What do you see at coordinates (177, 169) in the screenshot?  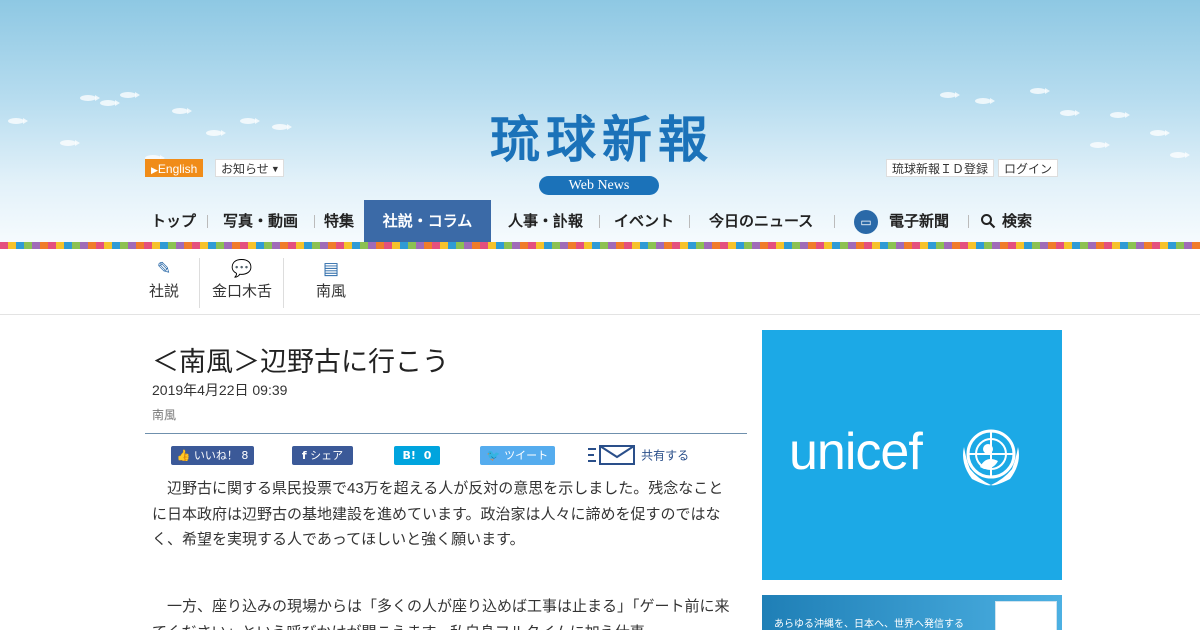 I see `english-label: English` at bounding box center [177, 169].